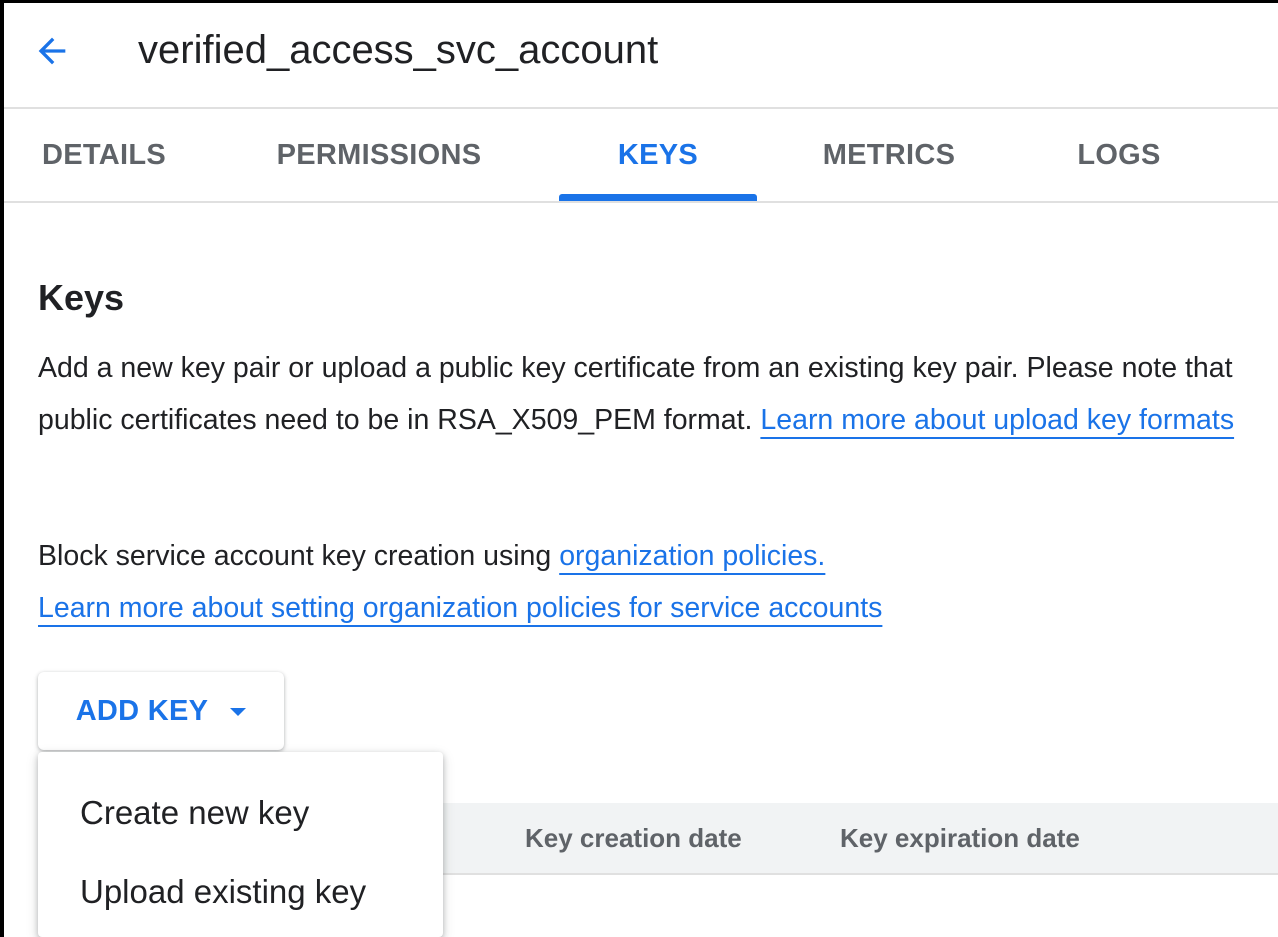 The width and height of the screenshot is (1278, 937). Describe the element at coordinates (295, 556) in the screenshot. I see `block-key-creation-label: Block service account key creation using` at that location.